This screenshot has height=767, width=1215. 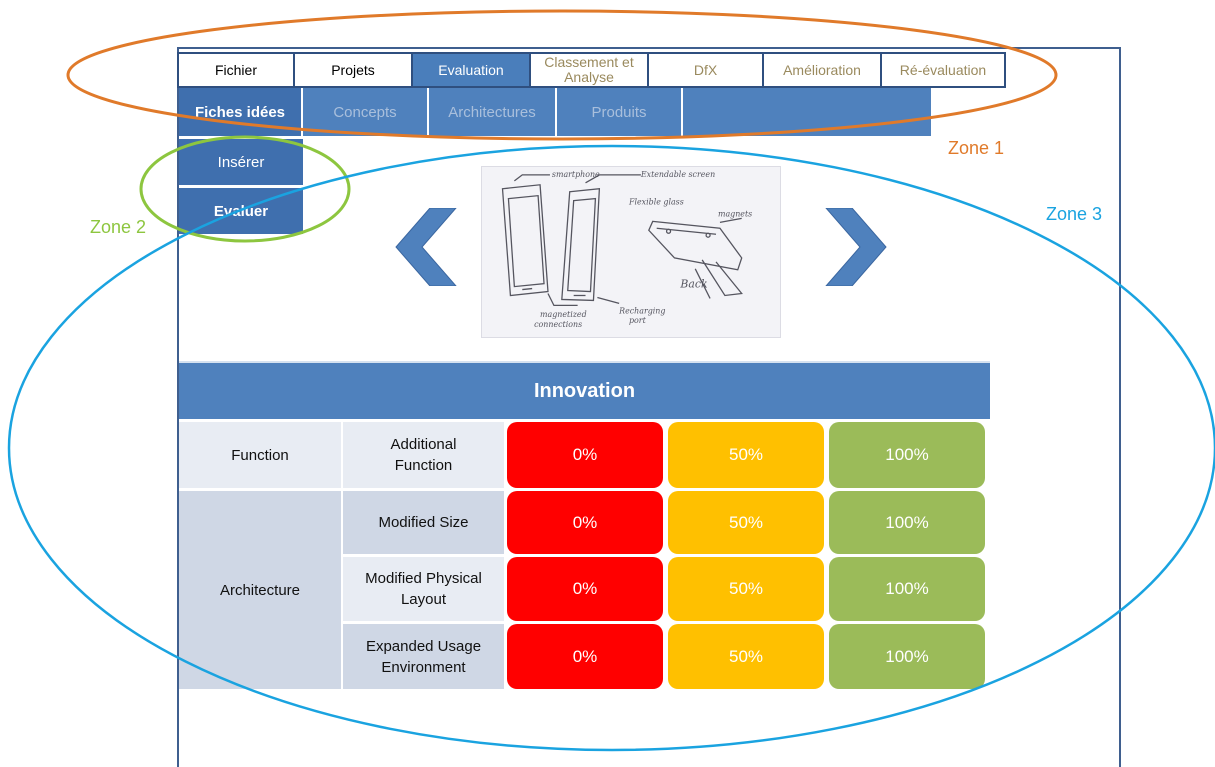 What do you see at coordinates (423, 522) in the screenshot?
I see `criterion-modified-size: Modified Size` at bounding box center [423, 522].